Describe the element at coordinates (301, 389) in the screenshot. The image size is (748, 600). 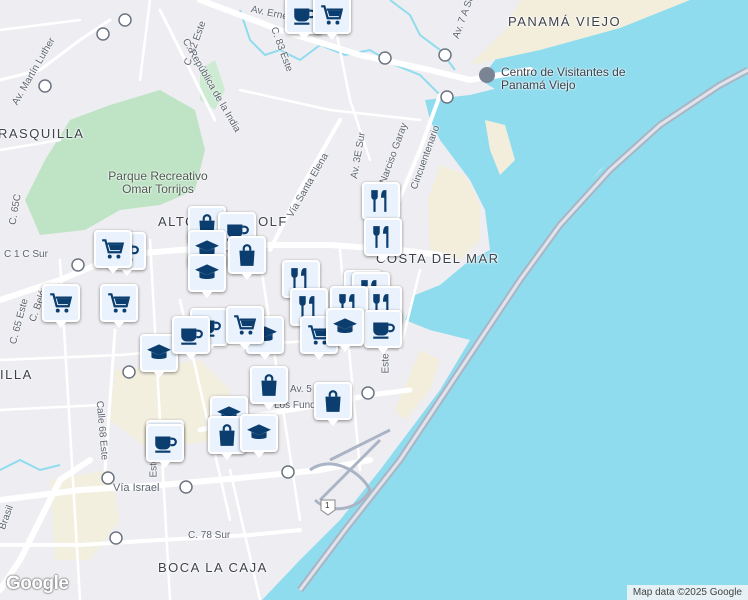
I see `street-label: Av. 5` at that location.